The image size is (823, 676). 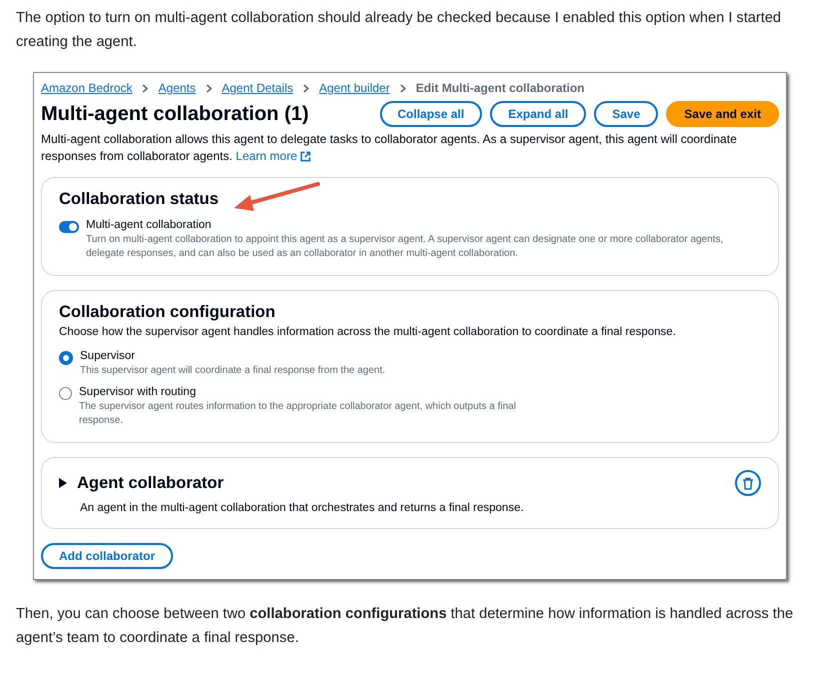 I want to click on action-button: Collapse all, so click(x=431, y=114).